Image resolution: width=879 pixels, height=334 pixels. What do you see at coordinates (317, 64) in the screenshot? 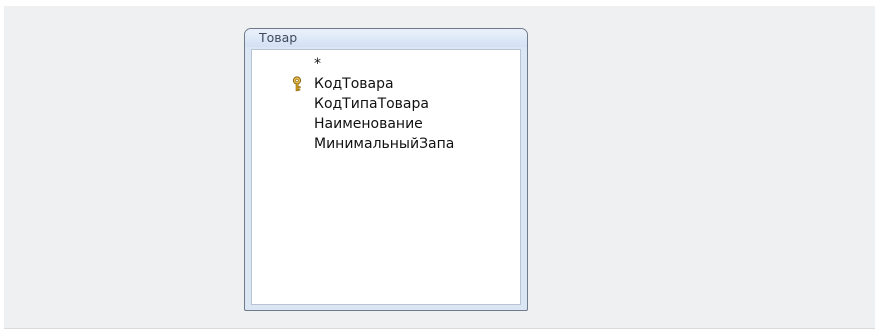
I see `field-label: *` at bounding box center [317, 64].